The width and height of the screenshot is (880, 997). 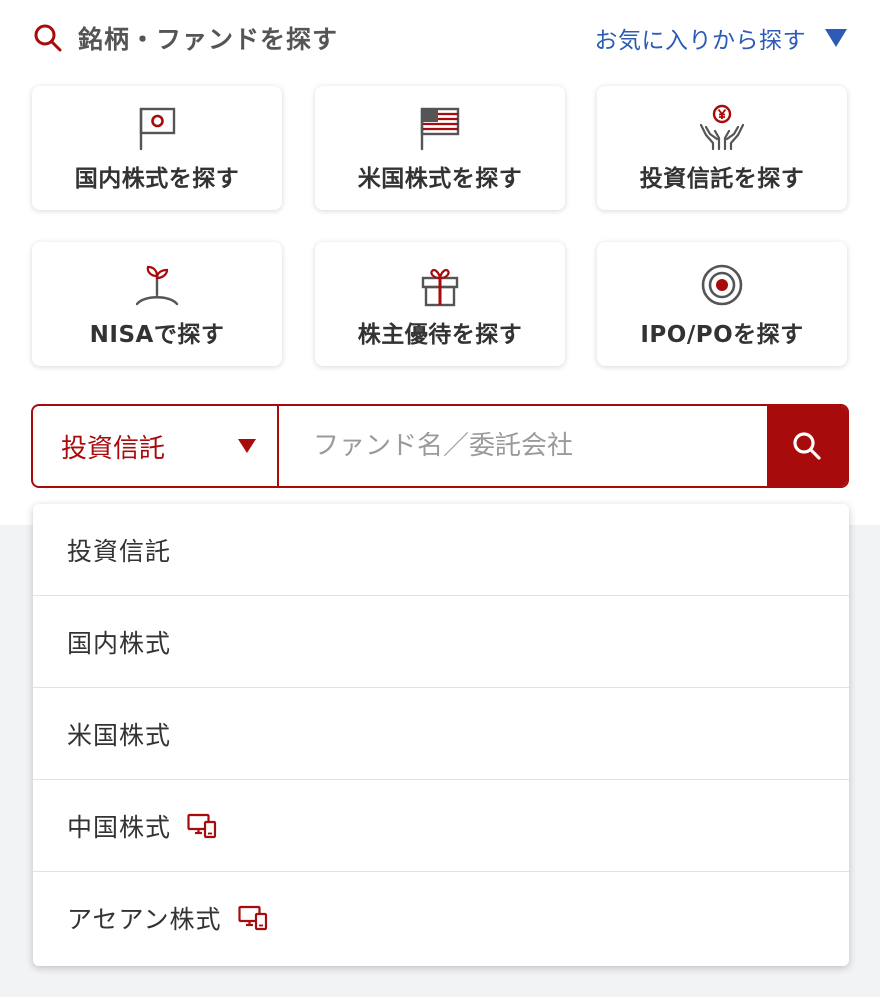 What do you see at coordinates (441, 918) in the screenshot?
I see `dropdown-option-asean-stocks: アセアン株式` at bounding box center [441, 918].